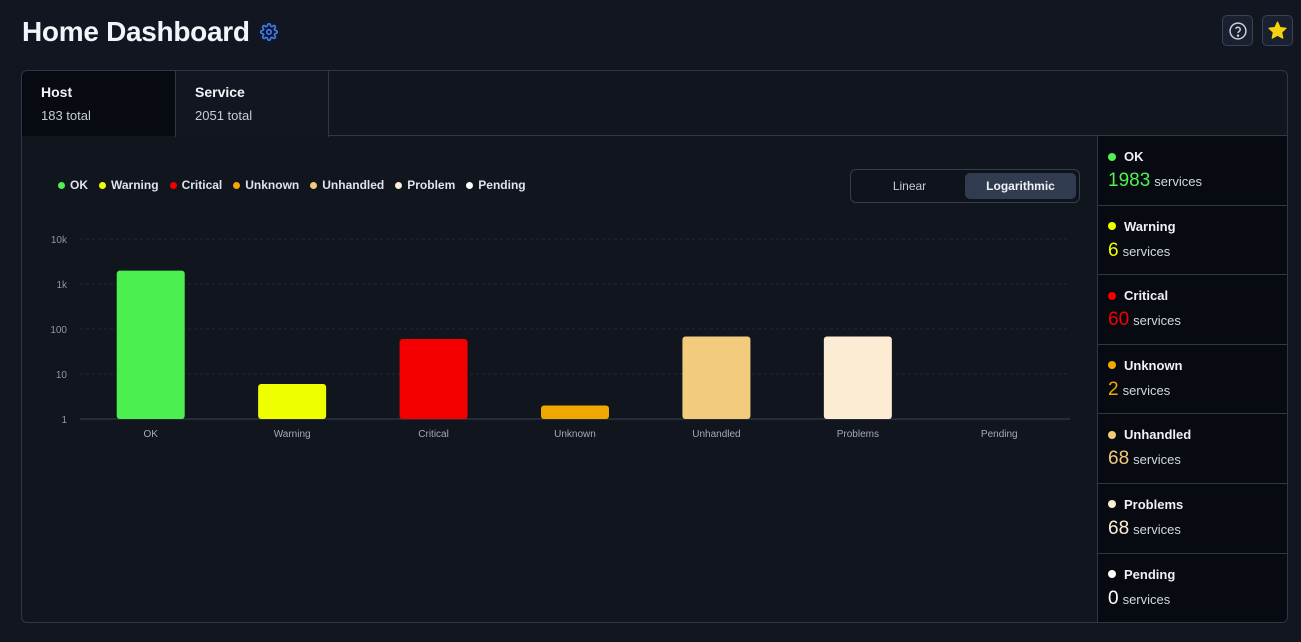  What do you see at coordinates (1150, 226) in the screenshot?
I see `summary-label: Warning` at bounding box center [1150, 226].